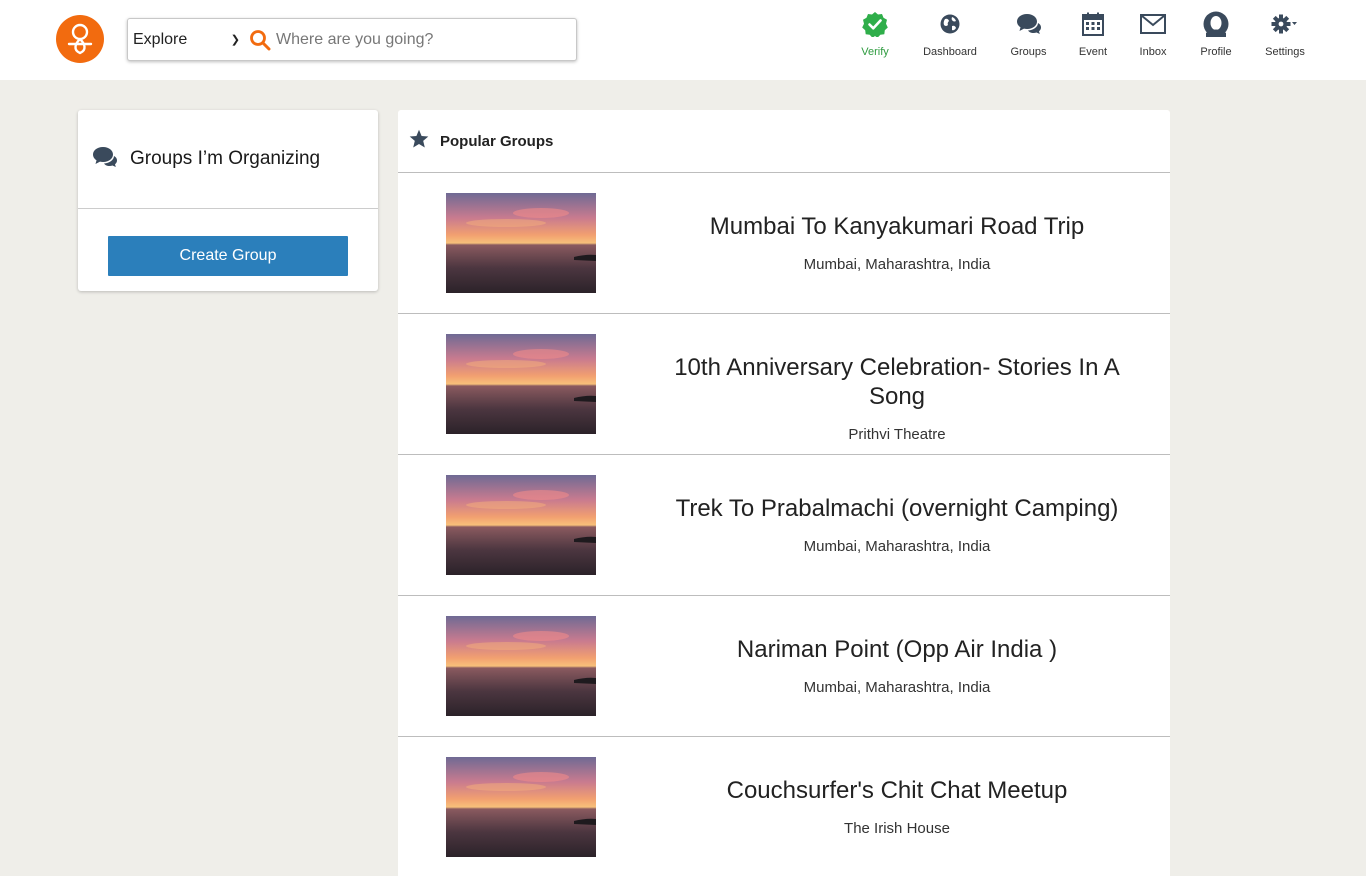  I want to click on nav-settings: Settings, so click(1285, 38).